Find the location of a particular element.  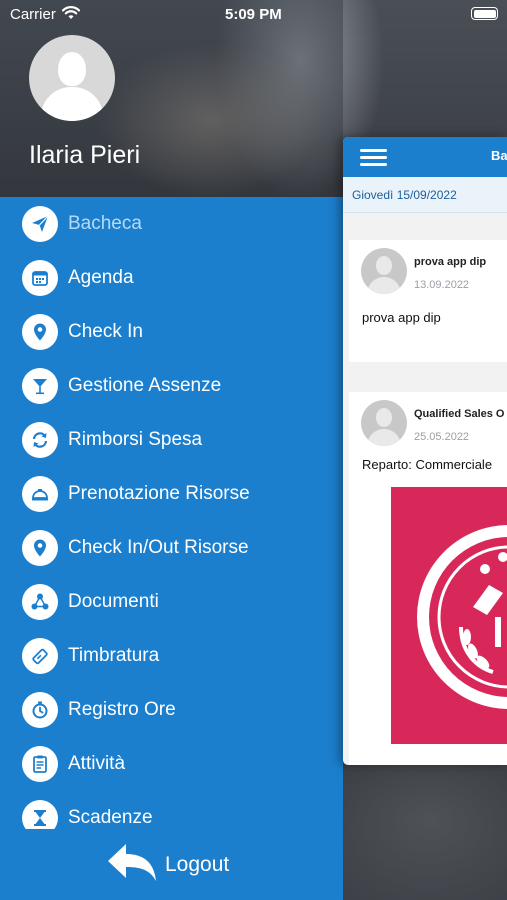

post-image is located at coordinates (449, 615).